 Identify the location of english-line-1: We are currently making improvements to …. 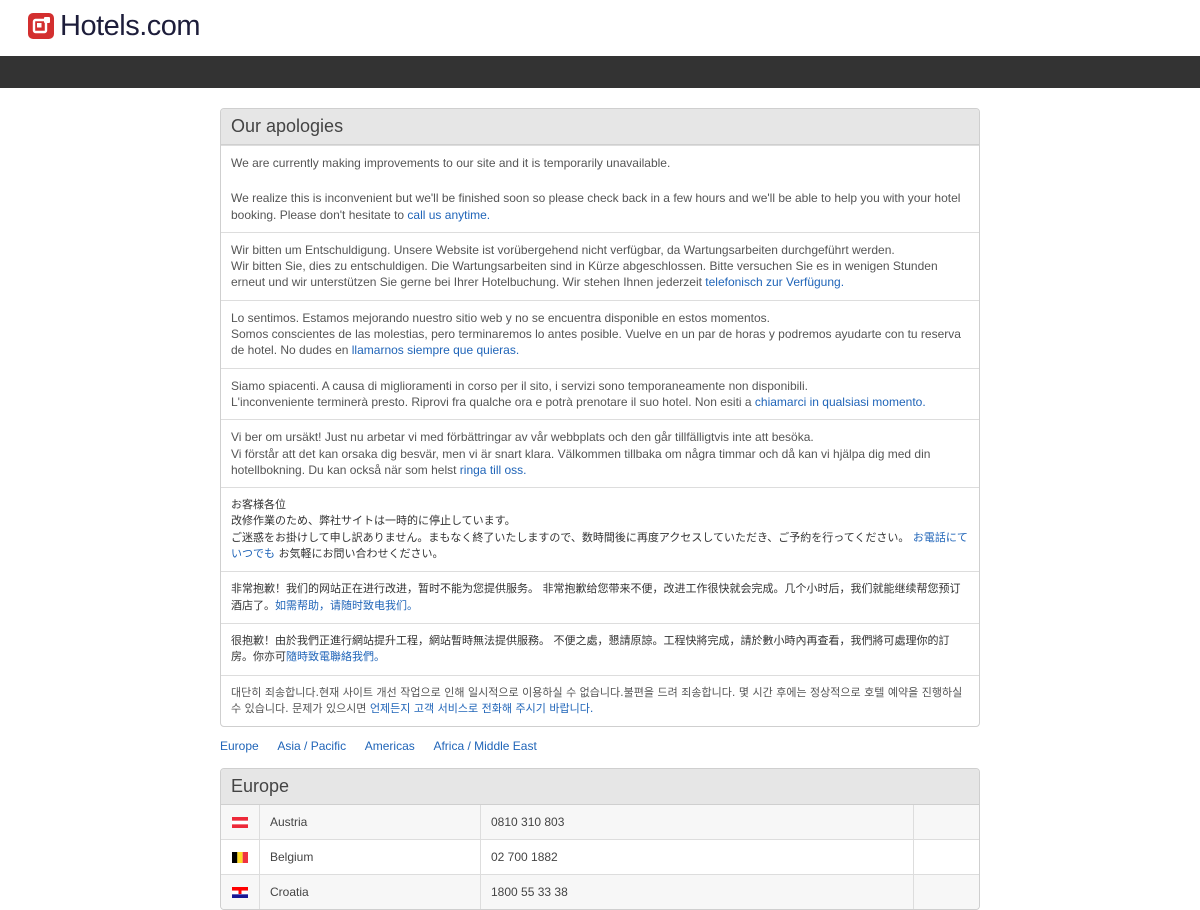
(451, 163).